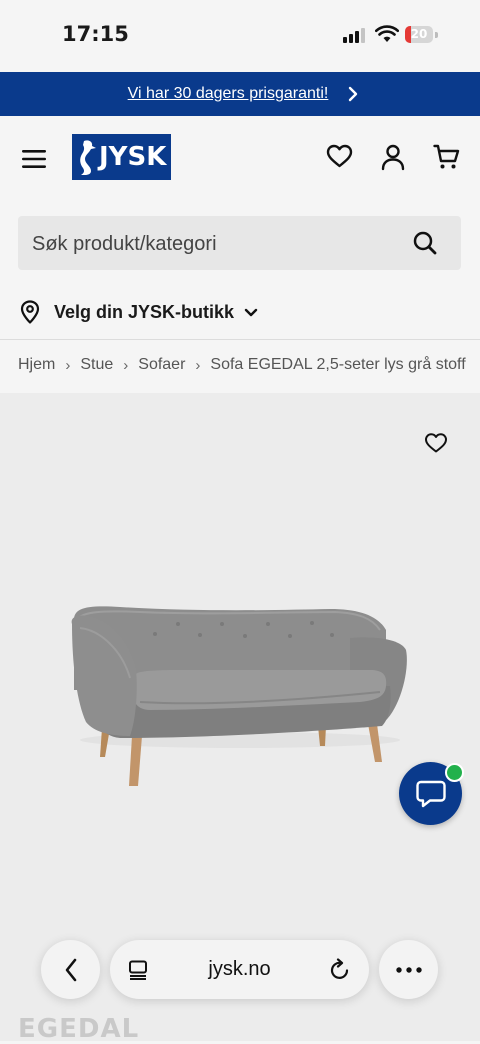 This screenshot has width=480, height=1044. I want to click on chat-bubble-icon, so click(430, 793).